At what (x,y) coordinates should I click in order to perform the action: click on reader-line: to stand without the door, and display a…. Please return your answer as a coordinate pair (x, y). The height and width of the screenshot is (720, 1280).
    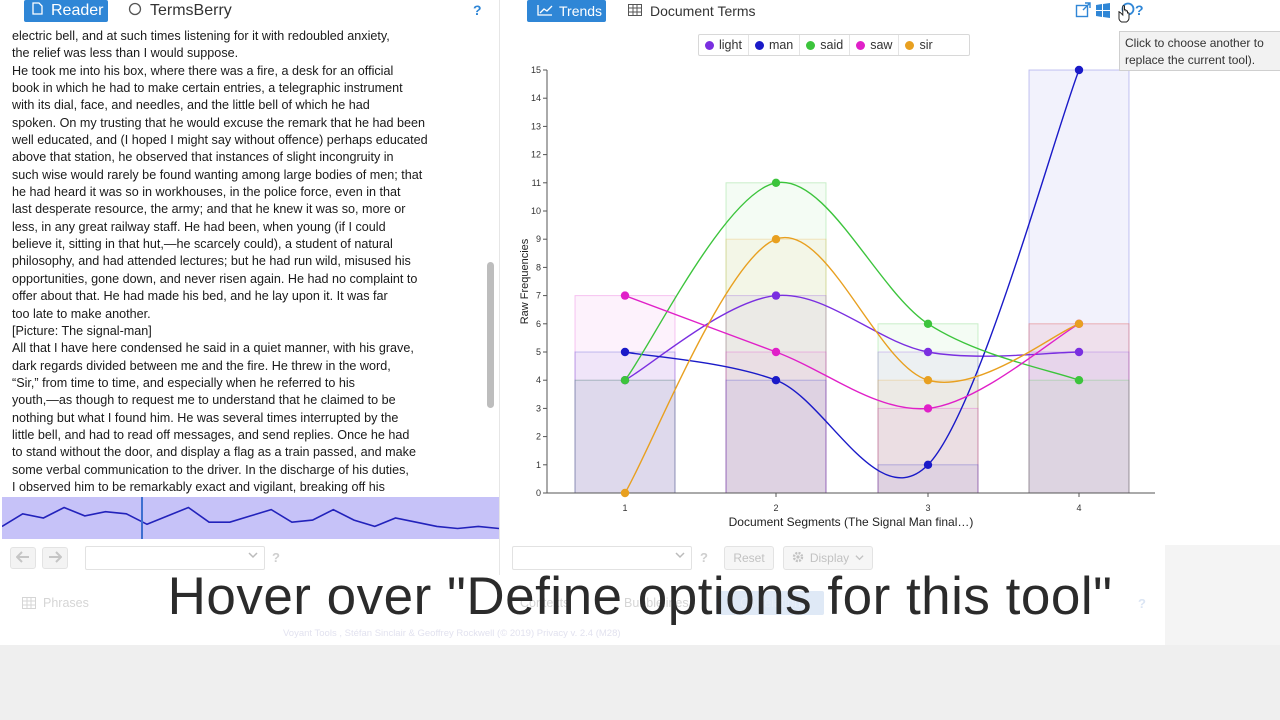
    Looking at the image, I should click on (214, 452).